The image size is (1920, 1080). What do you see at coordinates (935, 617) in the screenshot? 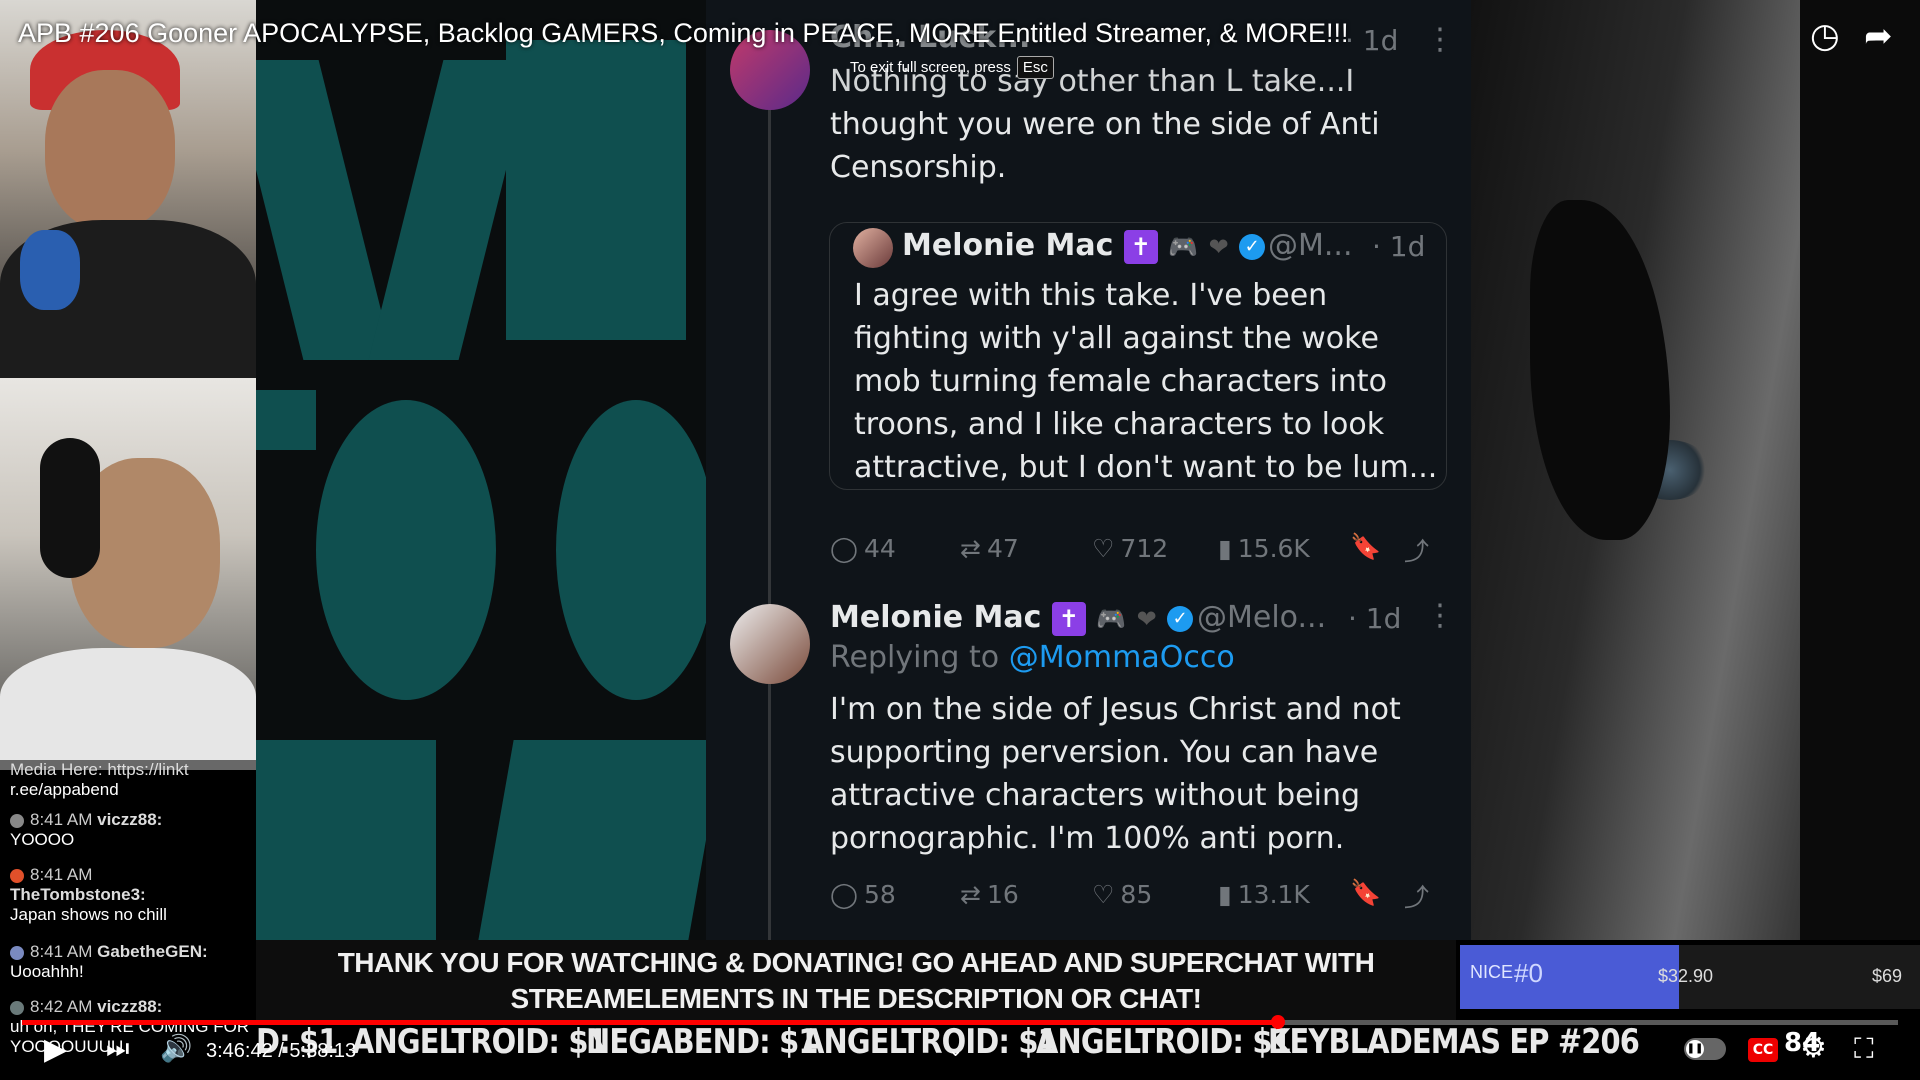
I see `reply-author-name: Melonie Mac` at bounding box center [935, 617].